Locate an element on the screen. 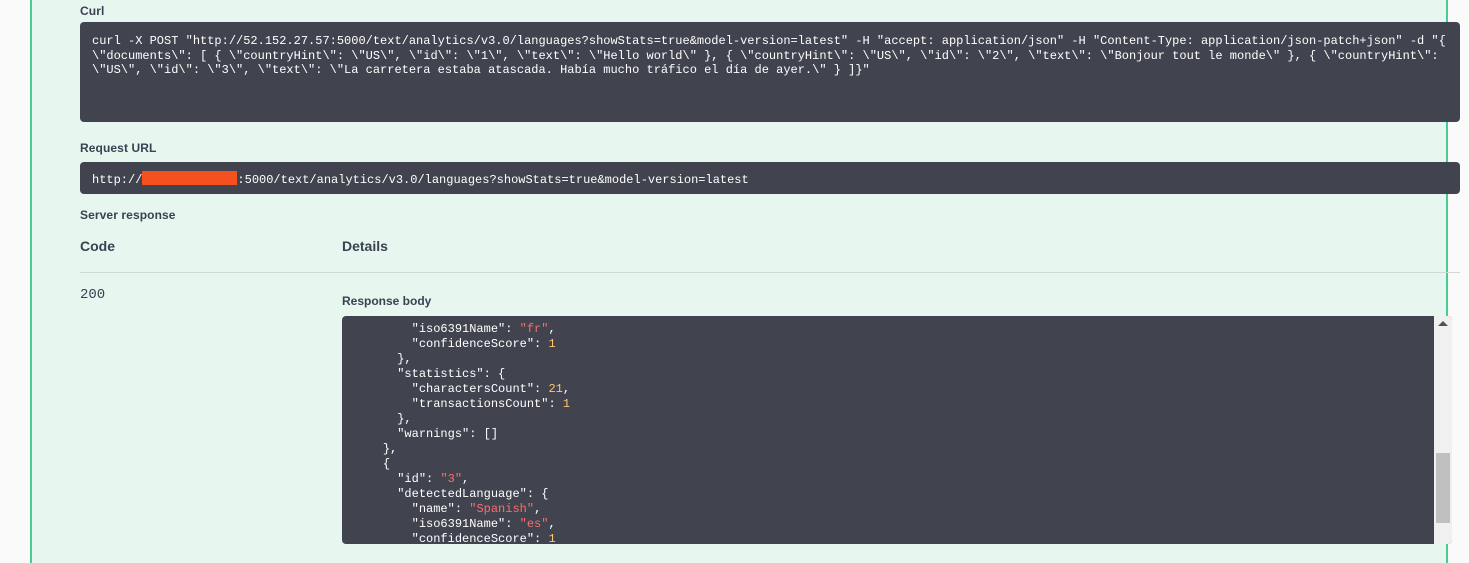  scrollbar-thumb is located at coordinates (1443, 488).